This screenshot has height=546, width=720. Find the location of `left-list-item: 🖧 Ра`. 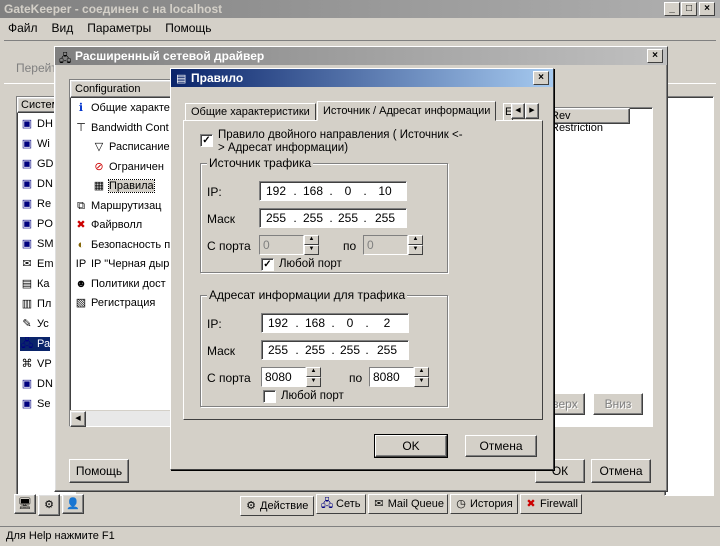

left-list-item: 🖧 Ра is located at coordinates (35, 344).